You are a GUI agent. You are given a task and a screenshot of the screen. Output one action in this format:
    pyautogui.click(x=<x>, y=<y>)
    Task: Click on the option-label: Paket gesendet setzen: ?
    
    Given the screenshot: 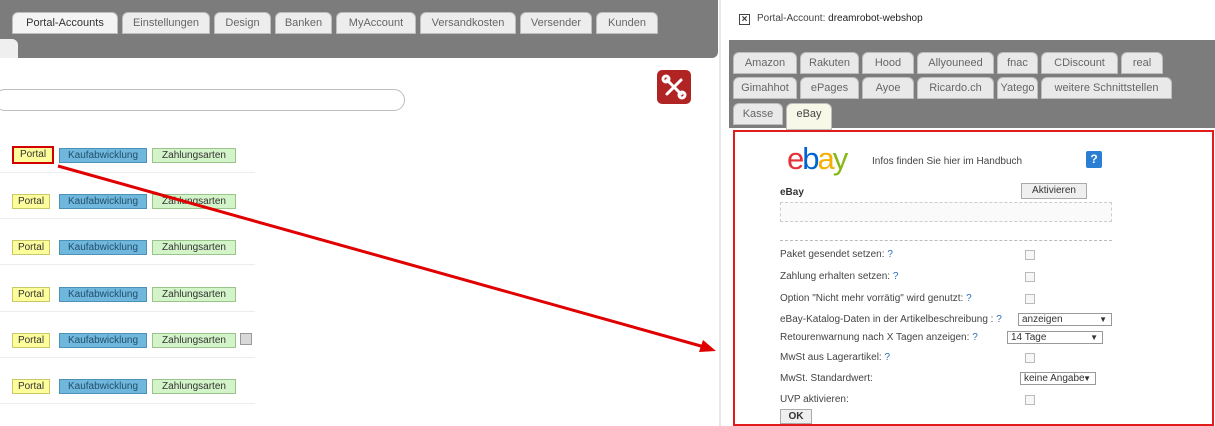 What is the action you would take?
    pyautogui.click(x=836, y=254)
    